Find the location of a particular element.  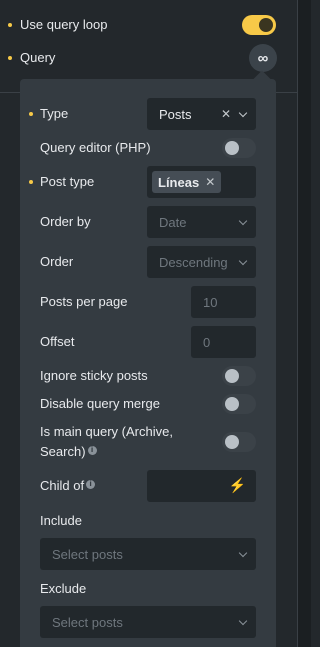

type-label: Type is located at coordinates (54, 113).